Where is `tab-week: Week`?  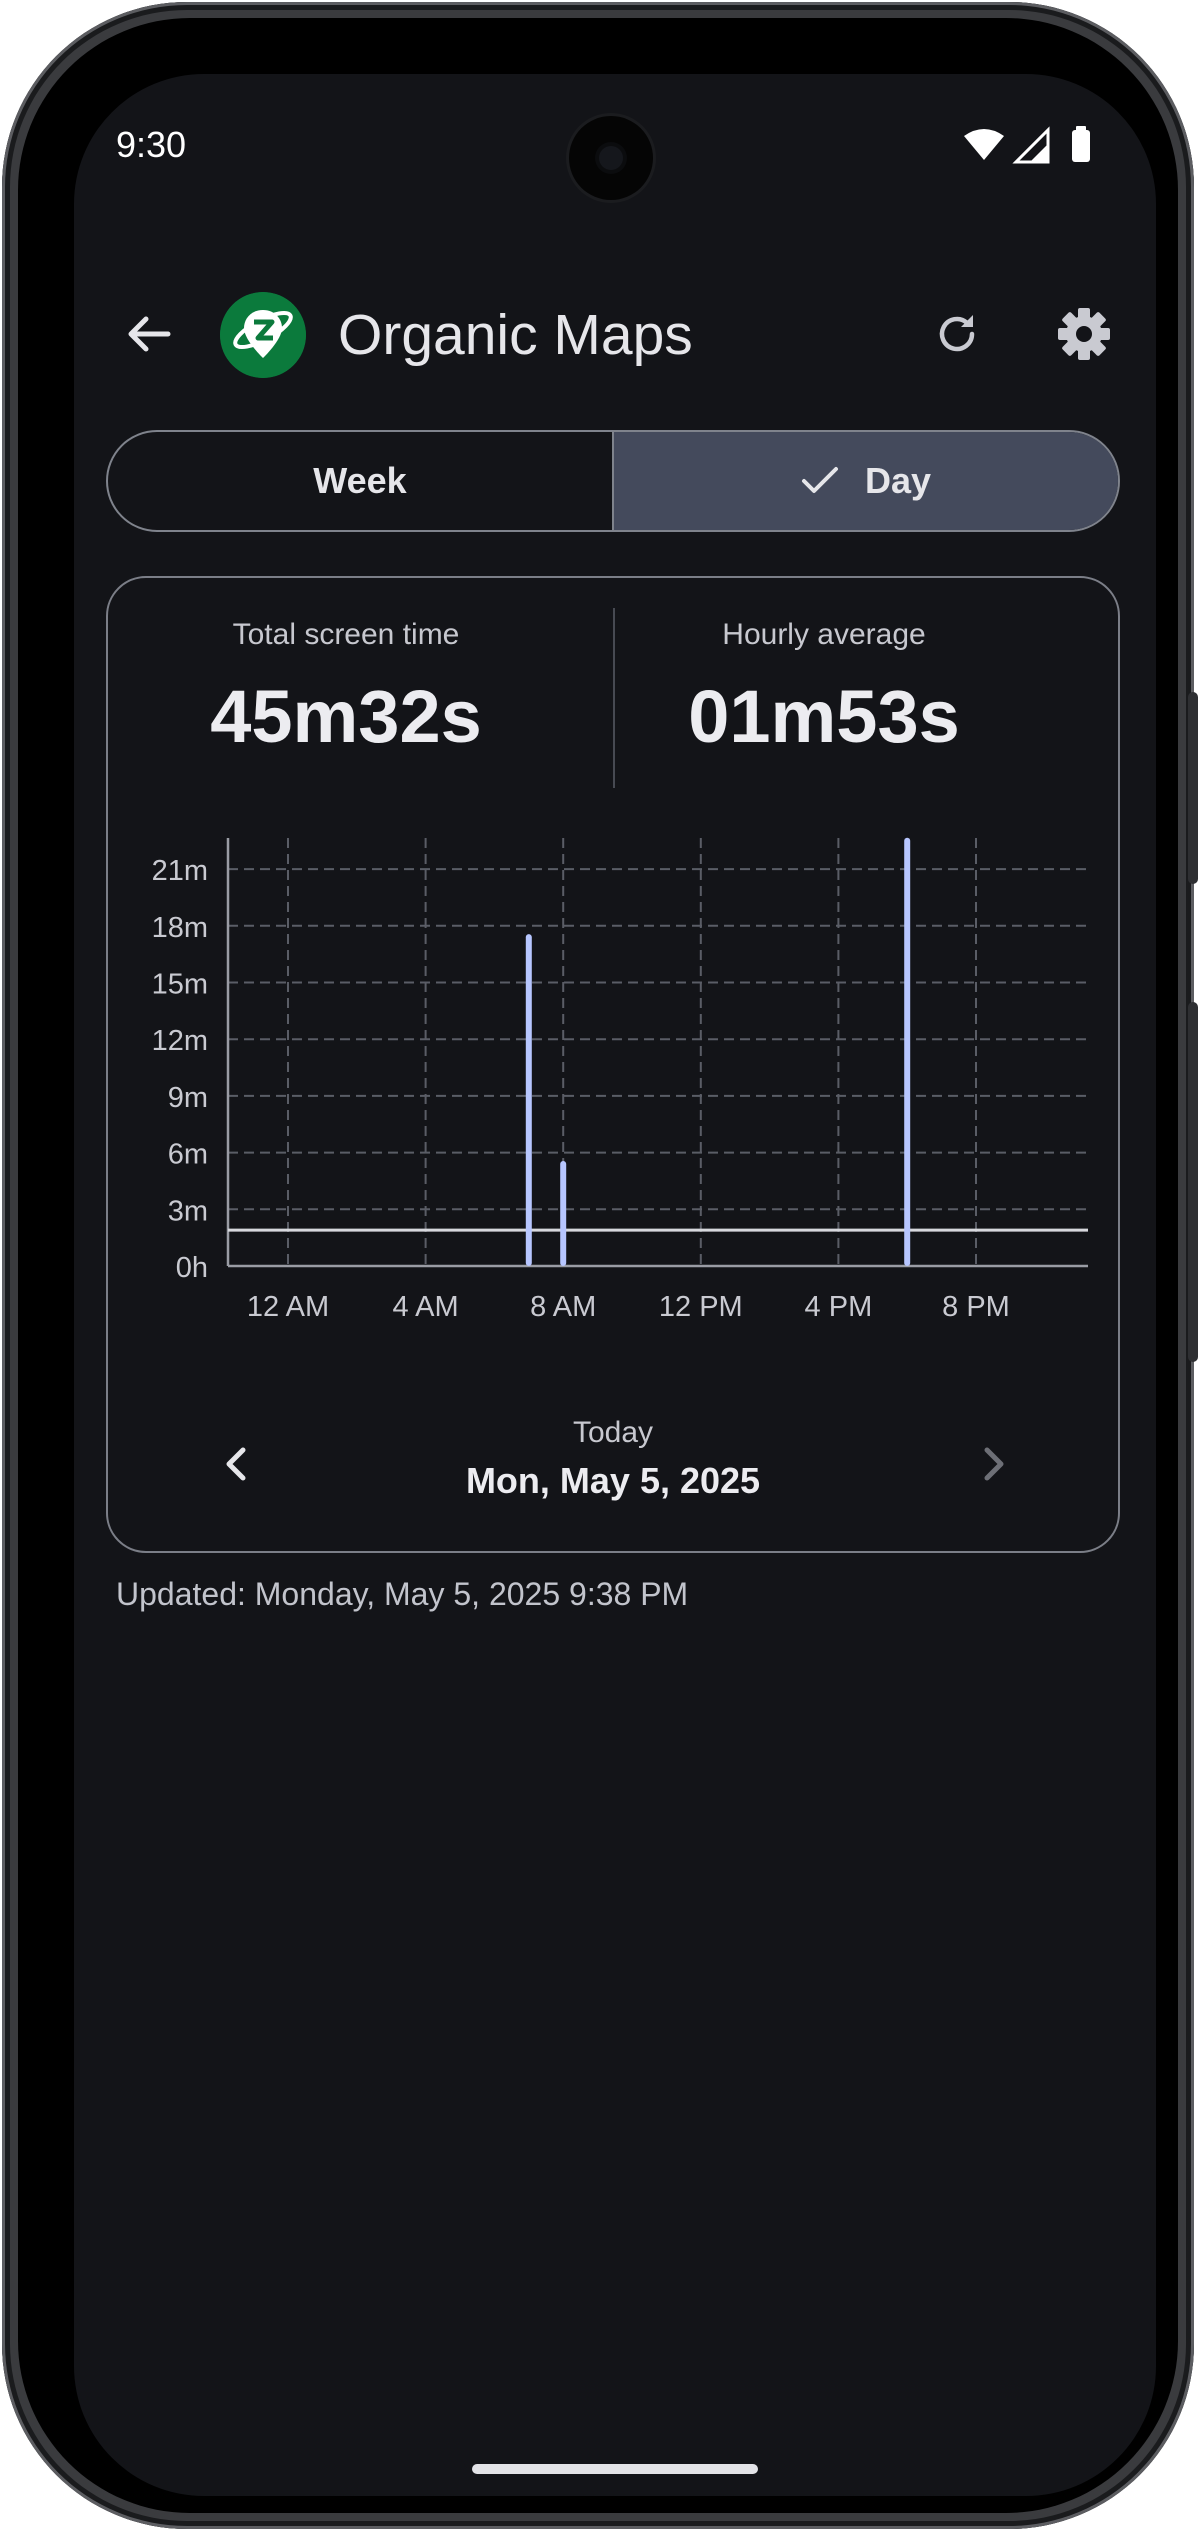 tab-week: Week is located at coordinates (361, 481).